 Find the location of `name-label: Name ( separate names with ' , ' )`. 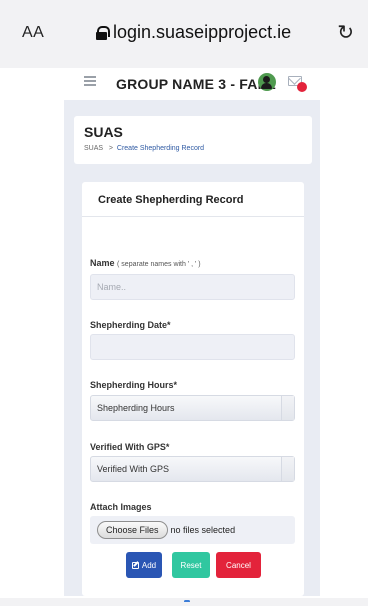

name-label: Name ( separate names with ' , ' ) is located at coordinates (145, 263).